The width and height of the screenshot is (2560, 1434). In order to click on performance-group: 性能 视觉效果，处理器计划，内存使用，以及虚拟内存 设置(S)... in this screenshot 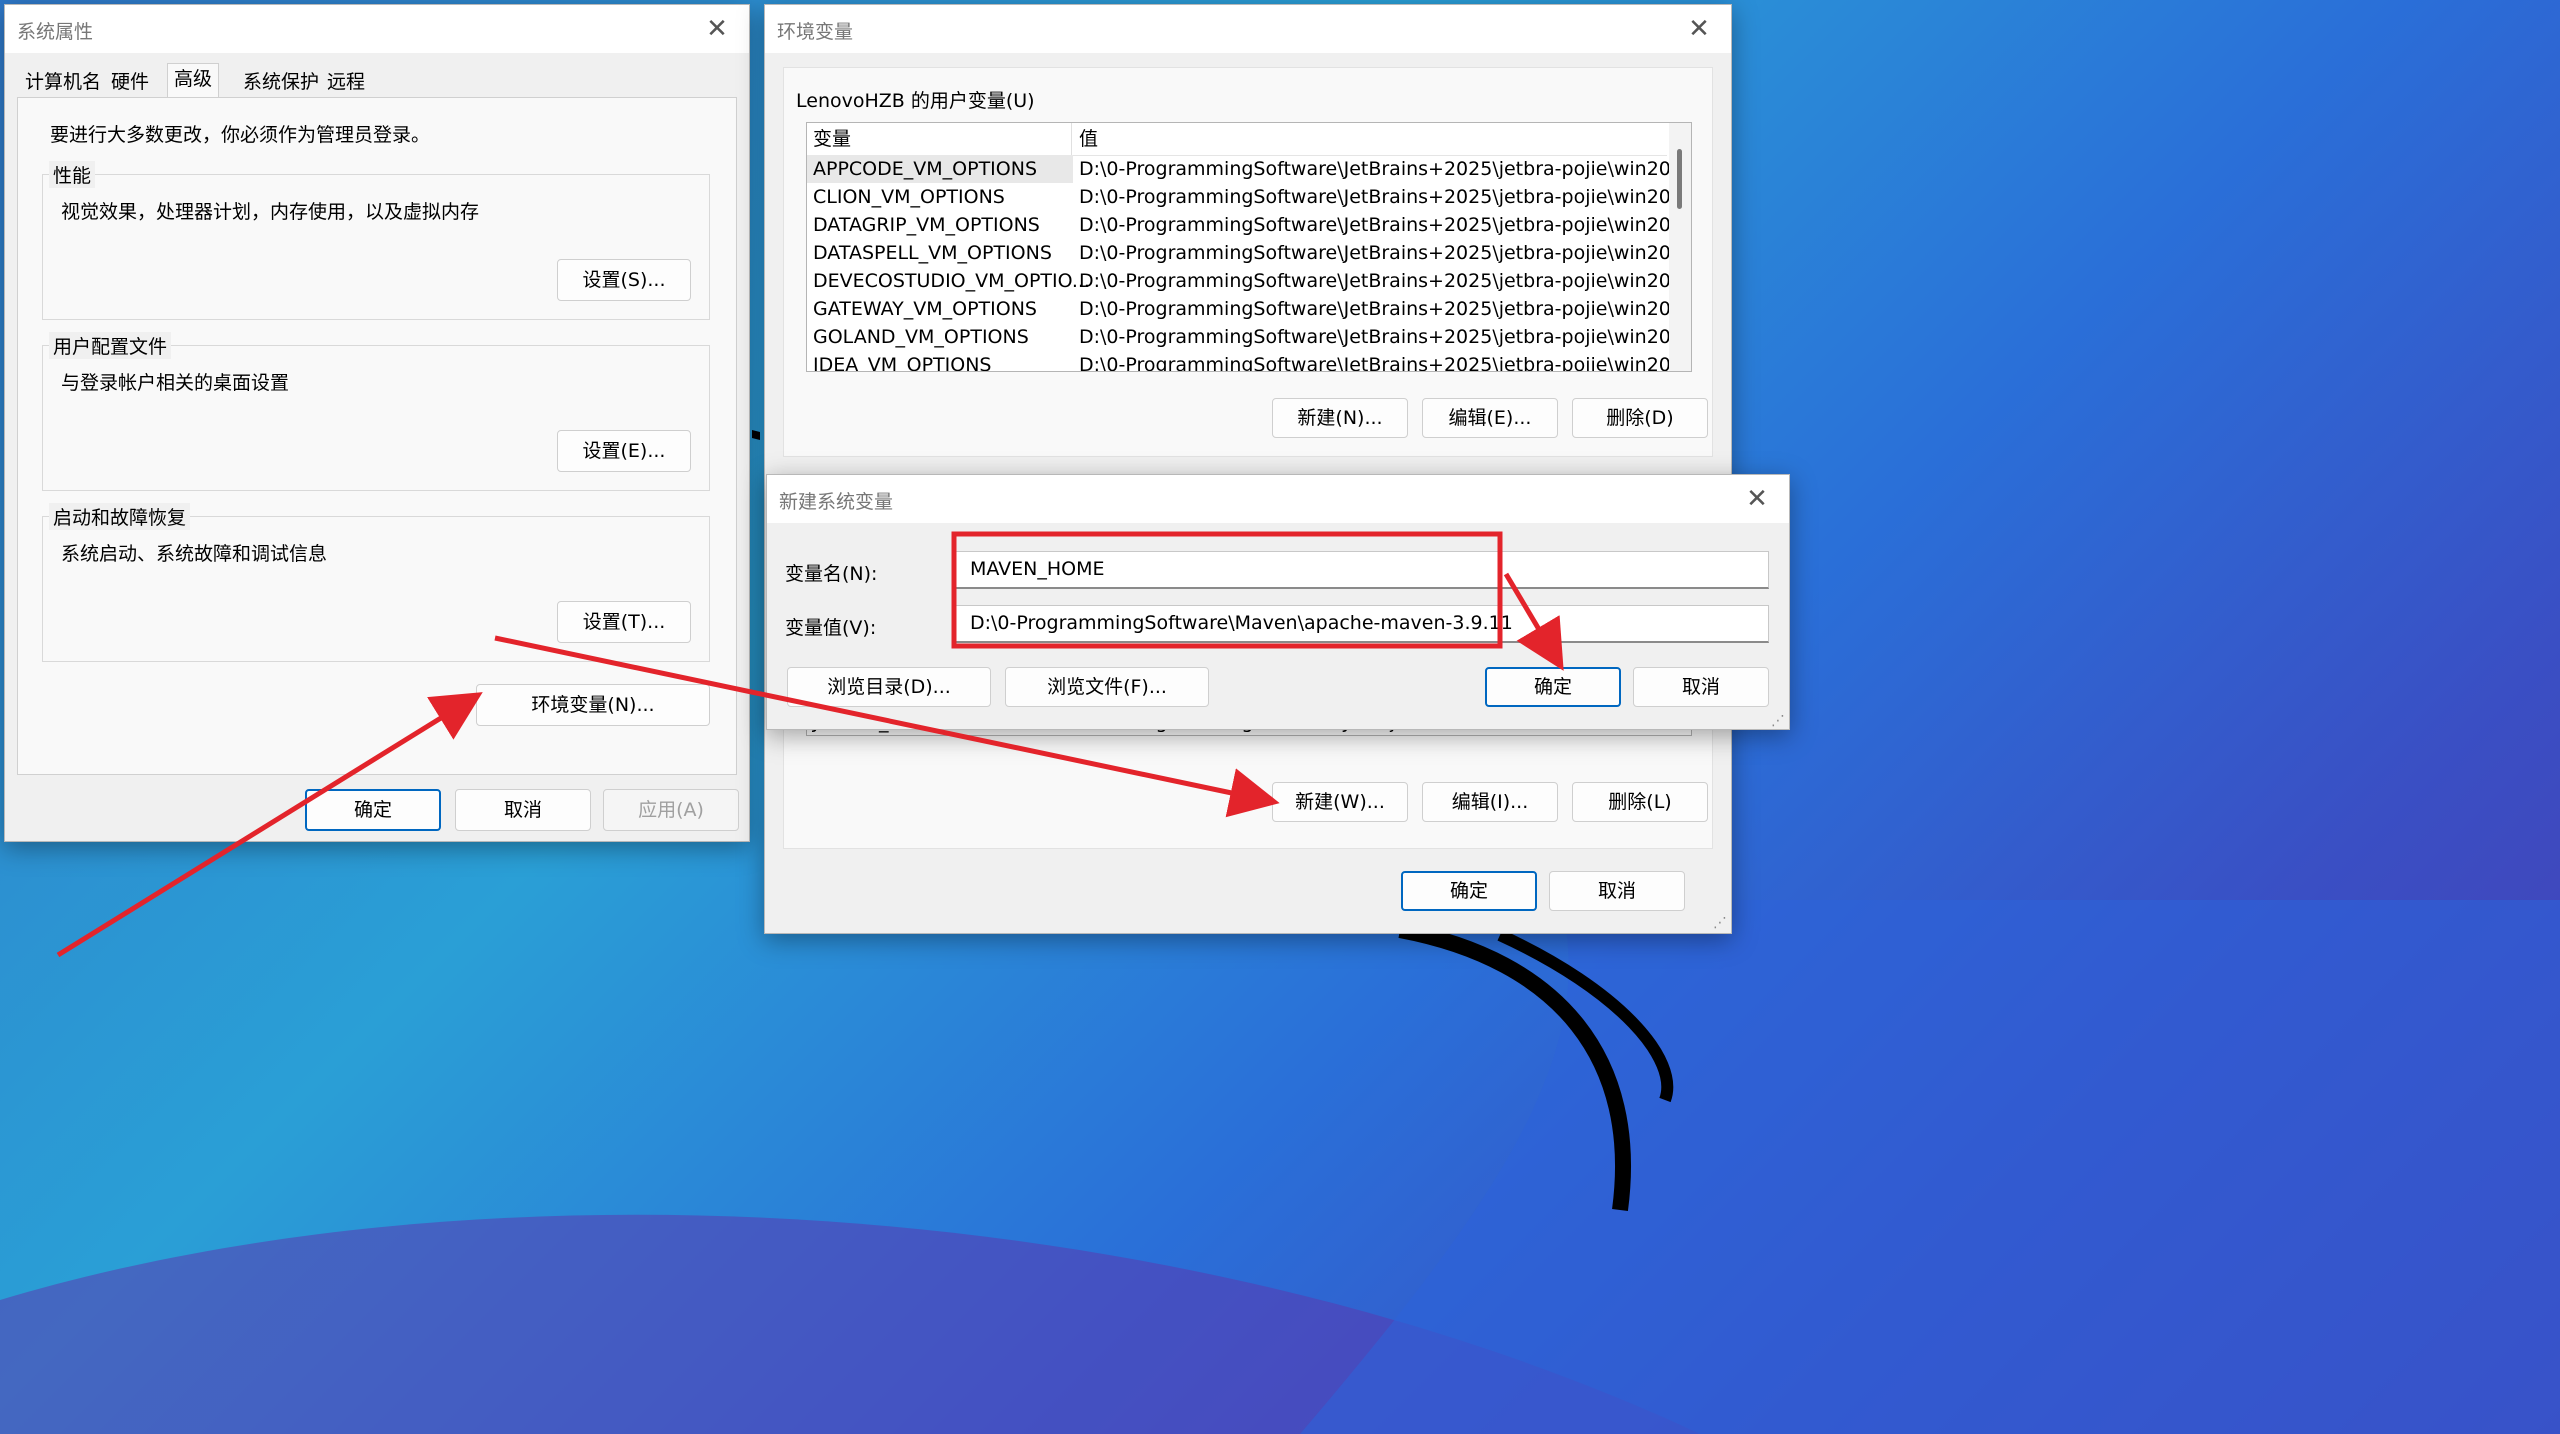, I will do `click(376, 240)`.